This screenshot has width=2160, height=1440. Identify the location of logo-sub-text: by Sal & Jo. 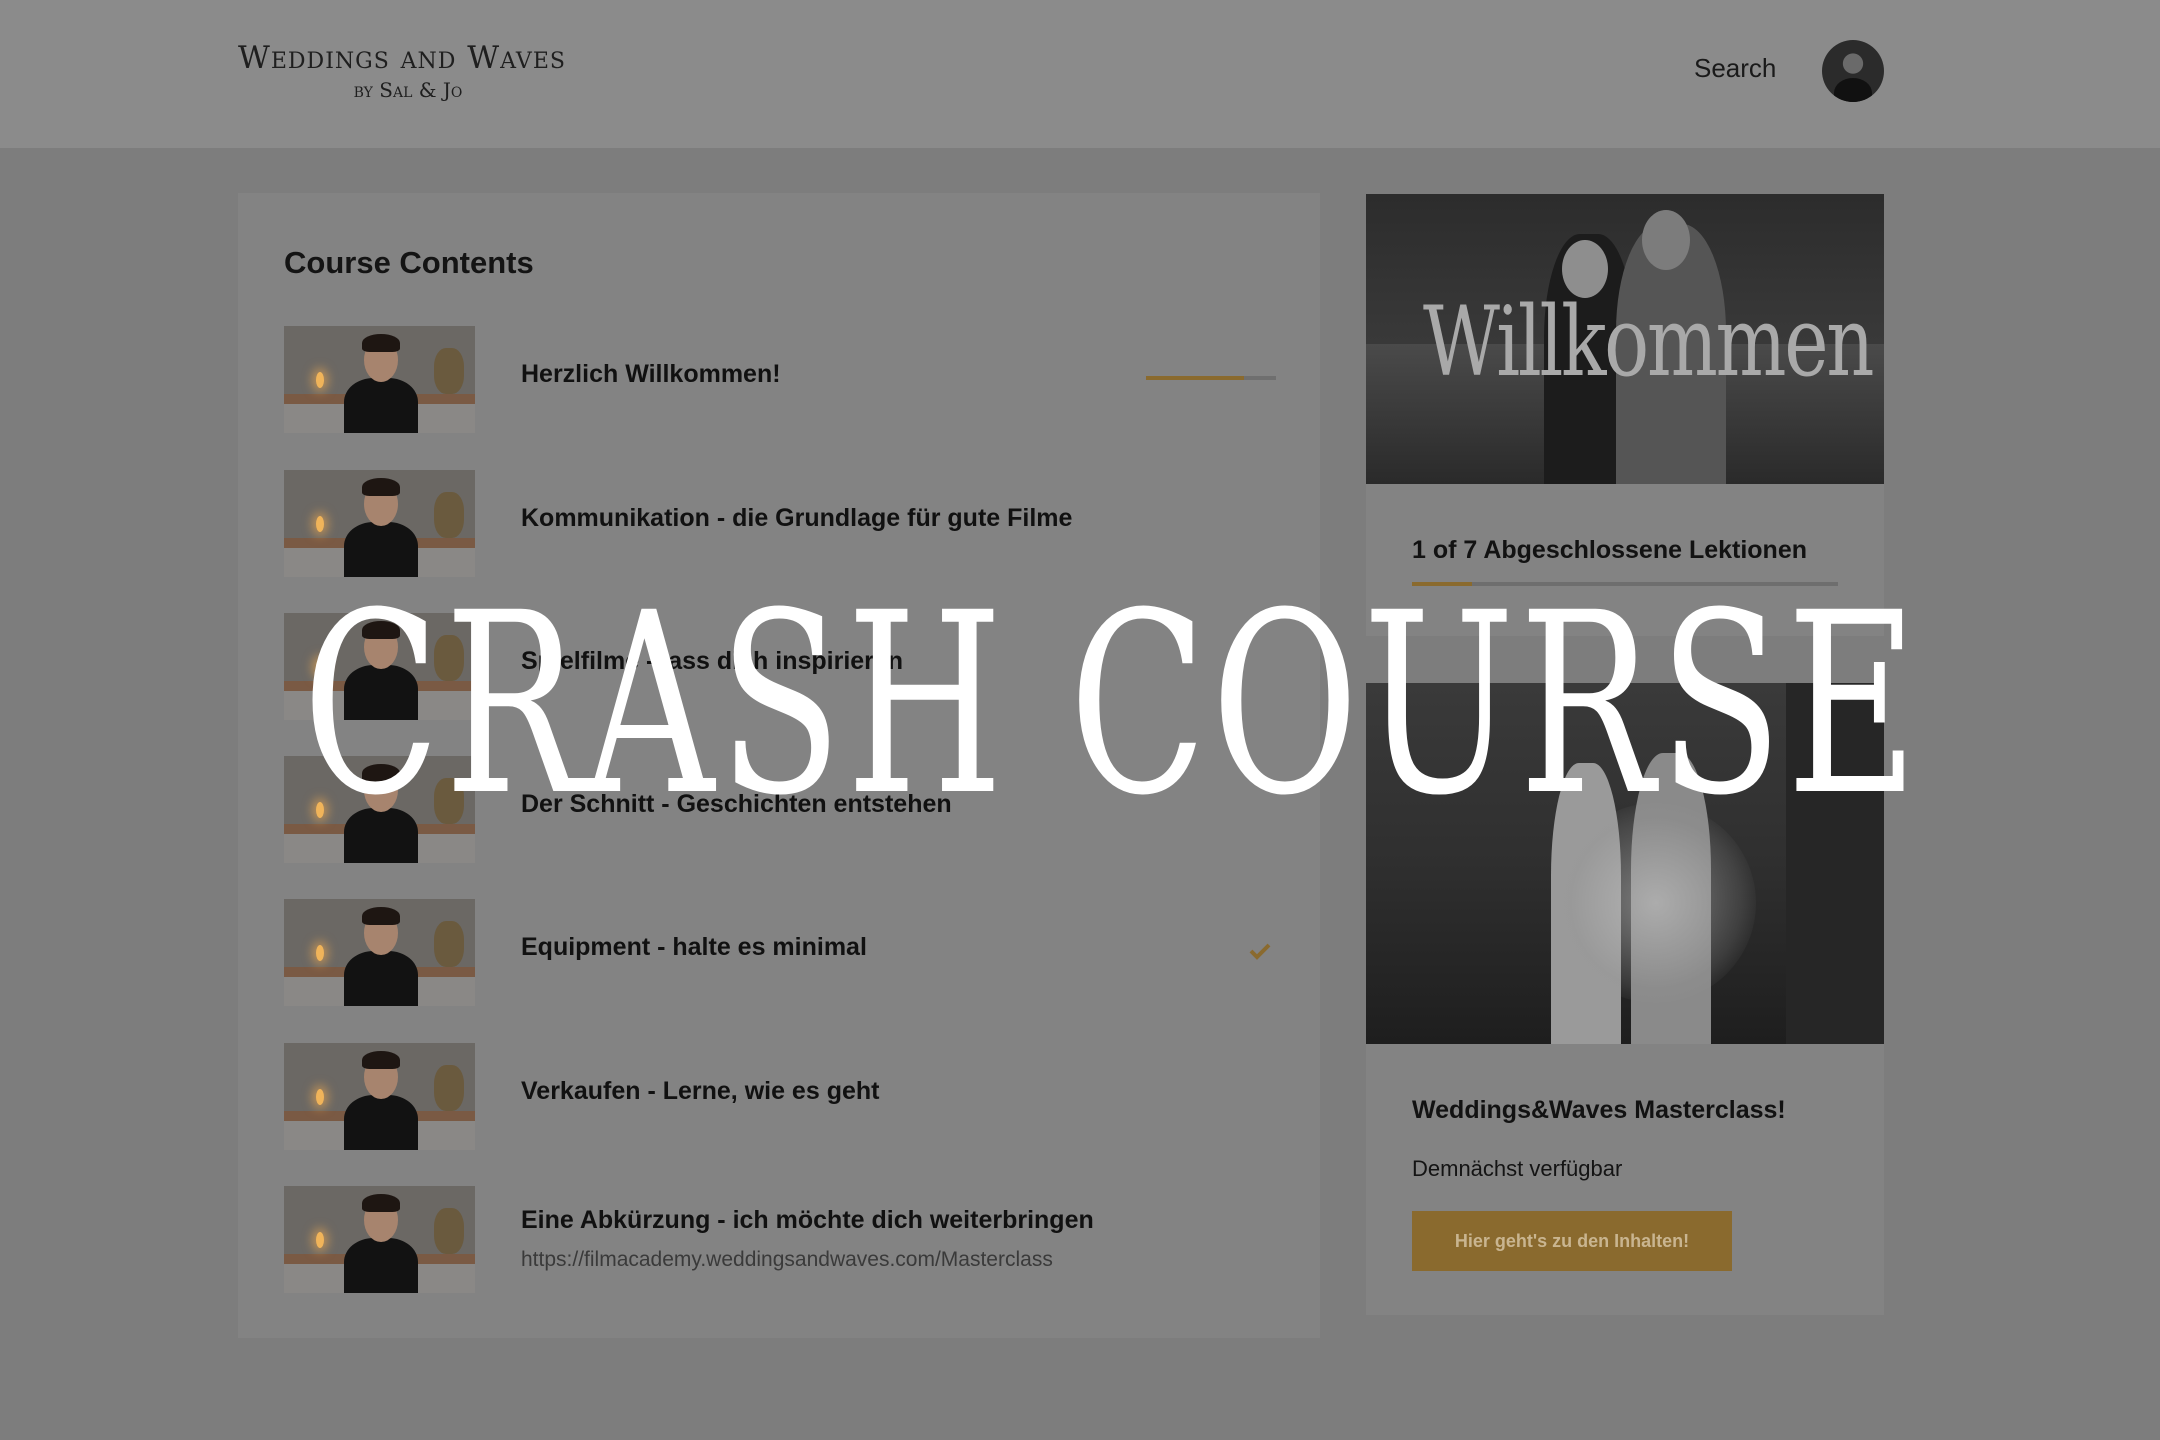
(408, 90).